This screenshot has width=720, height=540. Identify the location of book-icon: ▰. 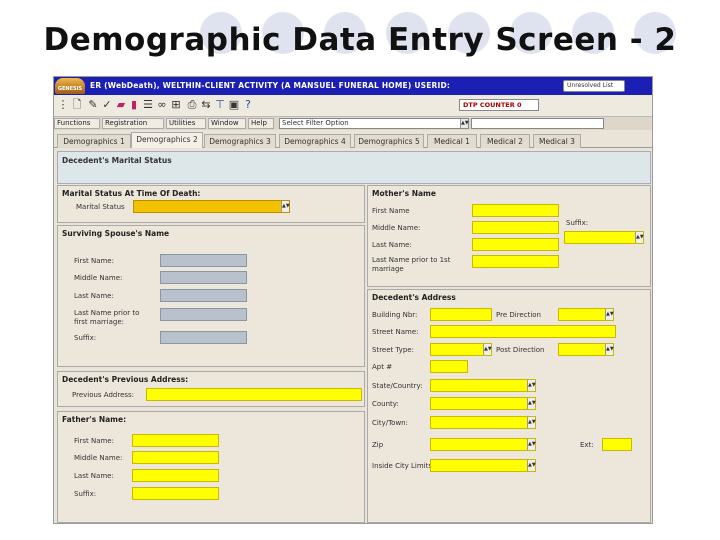
(121, 105).